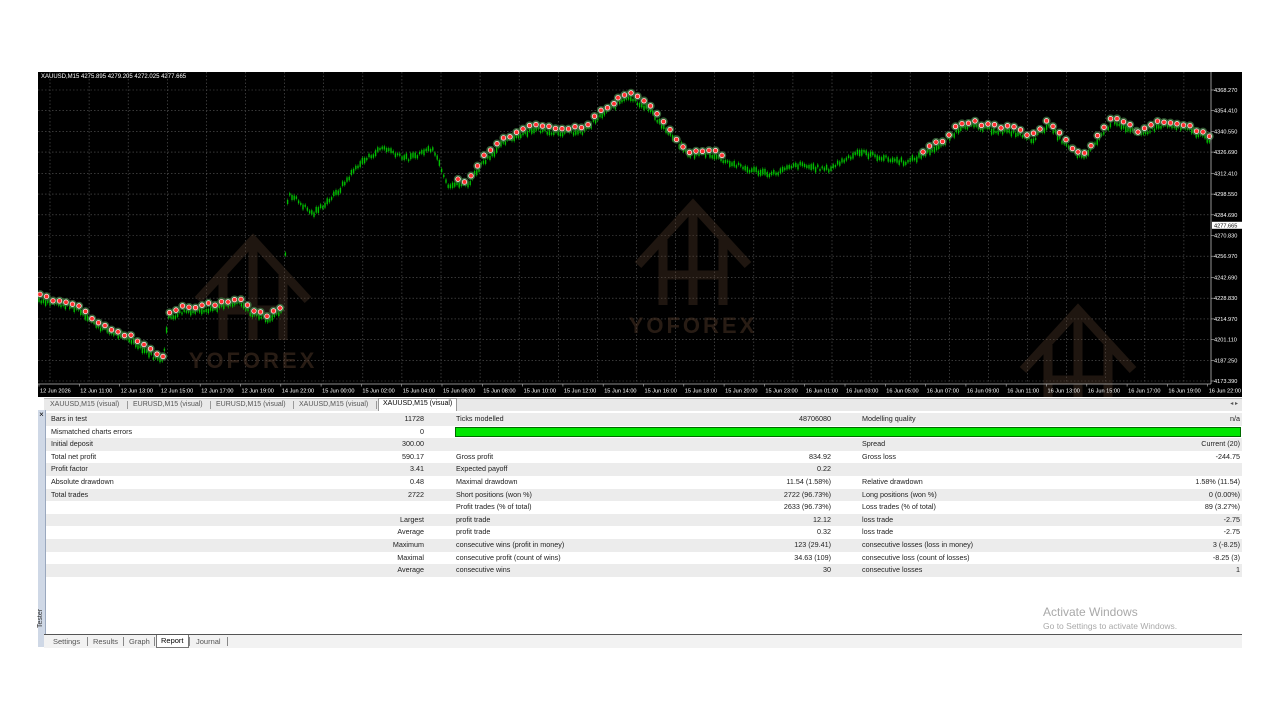  I want to click on report-value: 12.12, so click(822, 519).